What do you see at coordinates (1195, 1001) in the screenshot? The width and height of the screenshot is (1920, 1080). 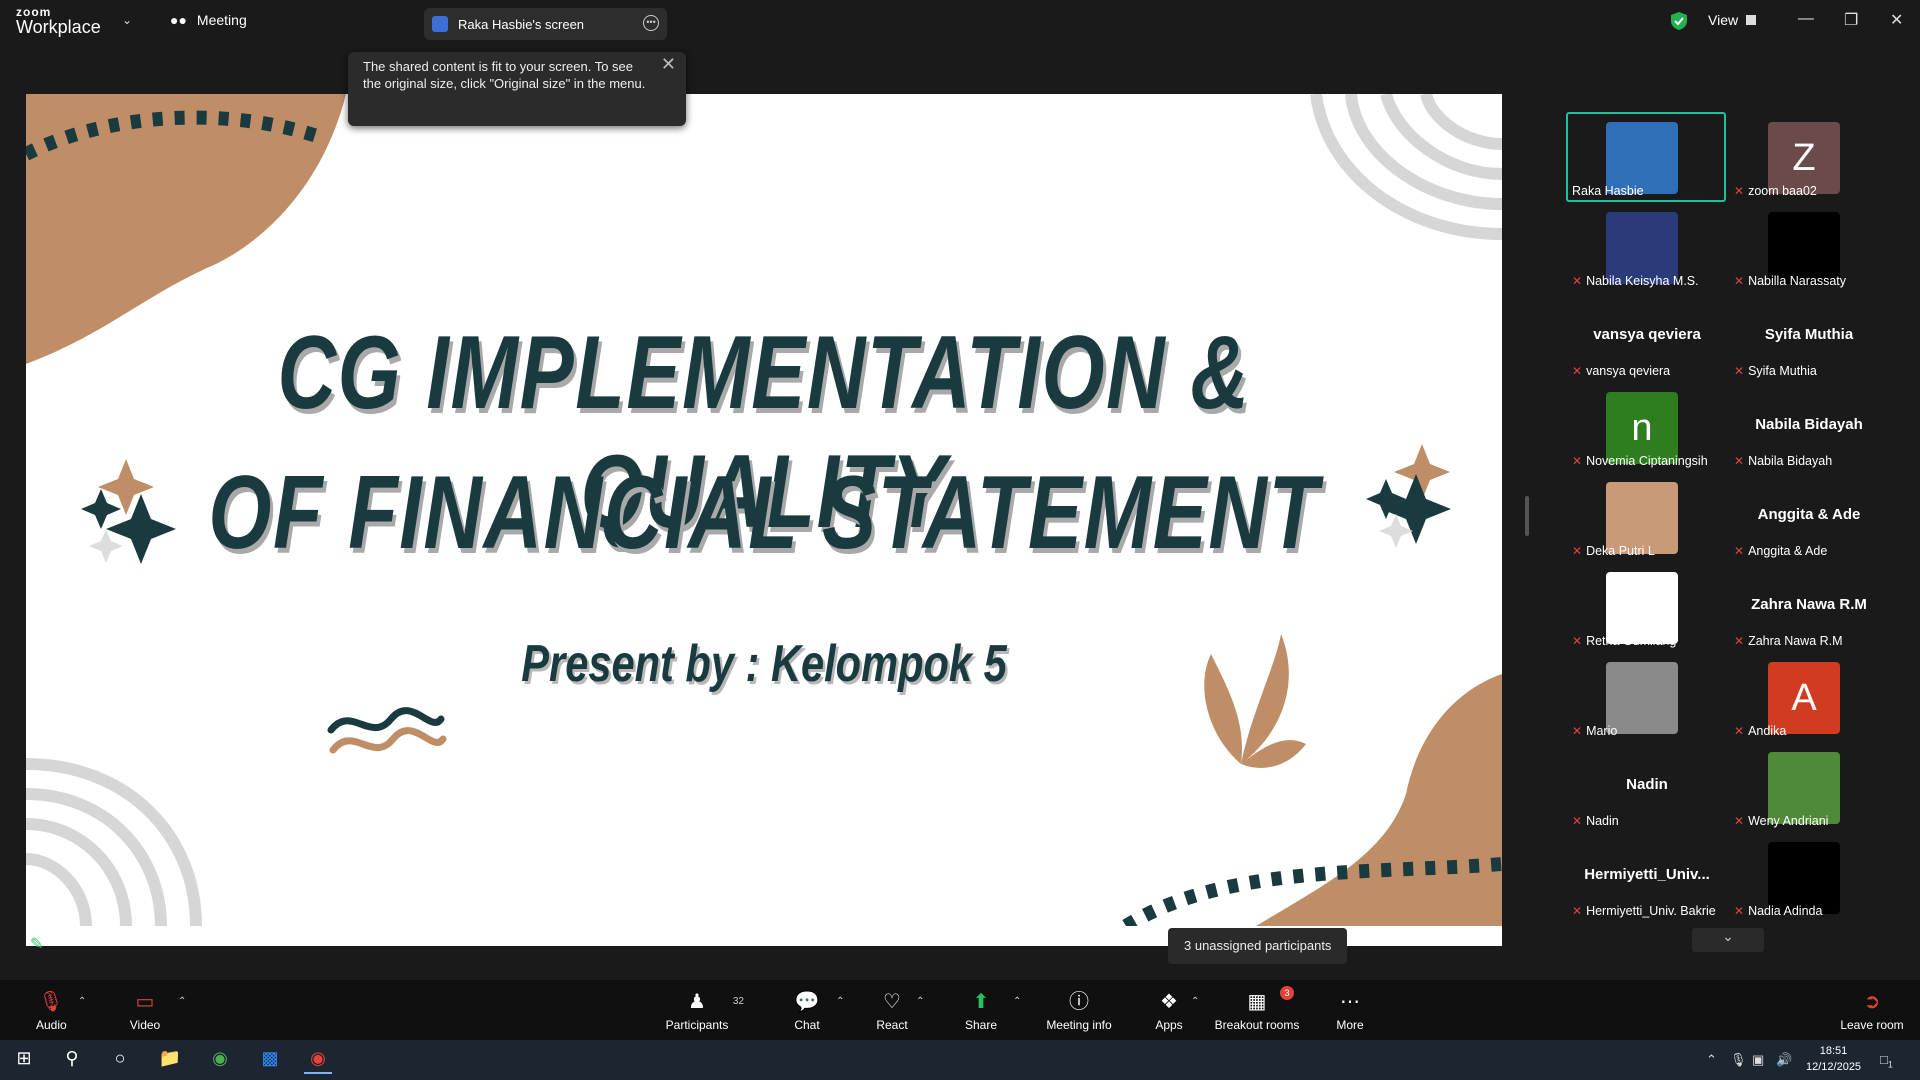 I see `apps-options-caret-icon: ⌃` at bounding box center [1195, 1001].